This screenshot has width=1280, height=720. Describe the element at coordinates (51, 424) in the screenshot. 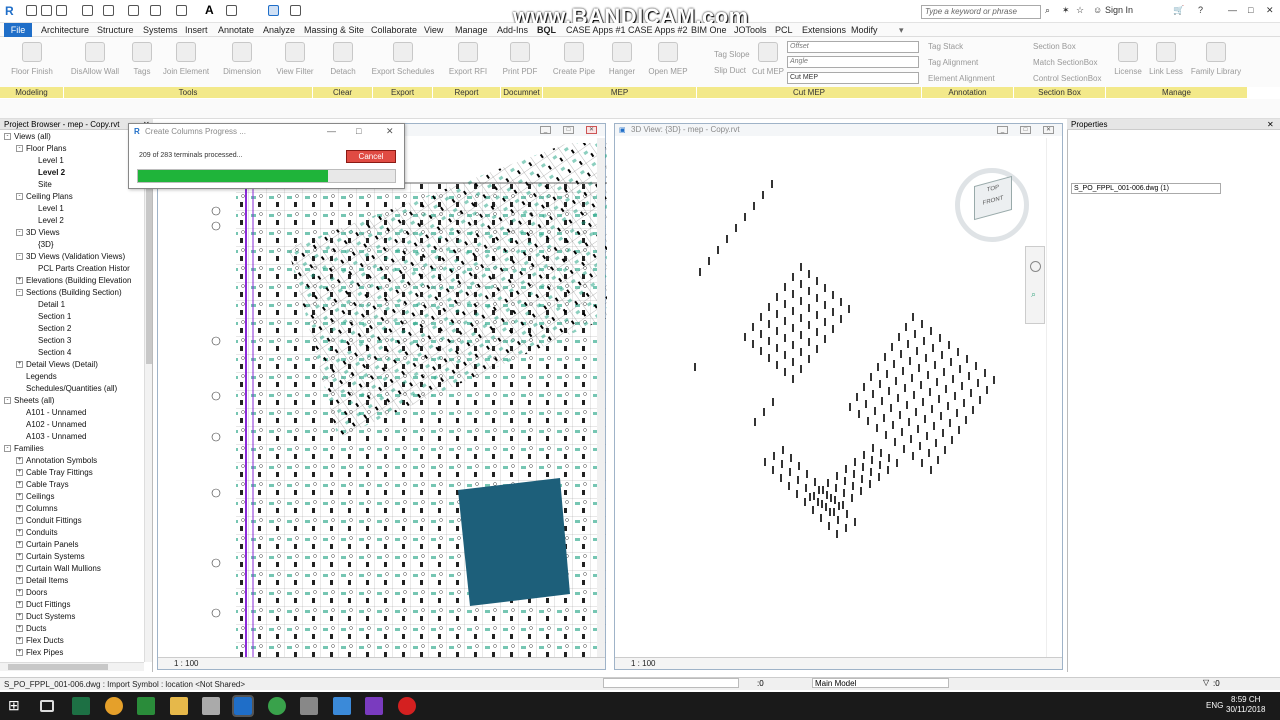

I see `tree-item: A102 - Unnamed` at that location.